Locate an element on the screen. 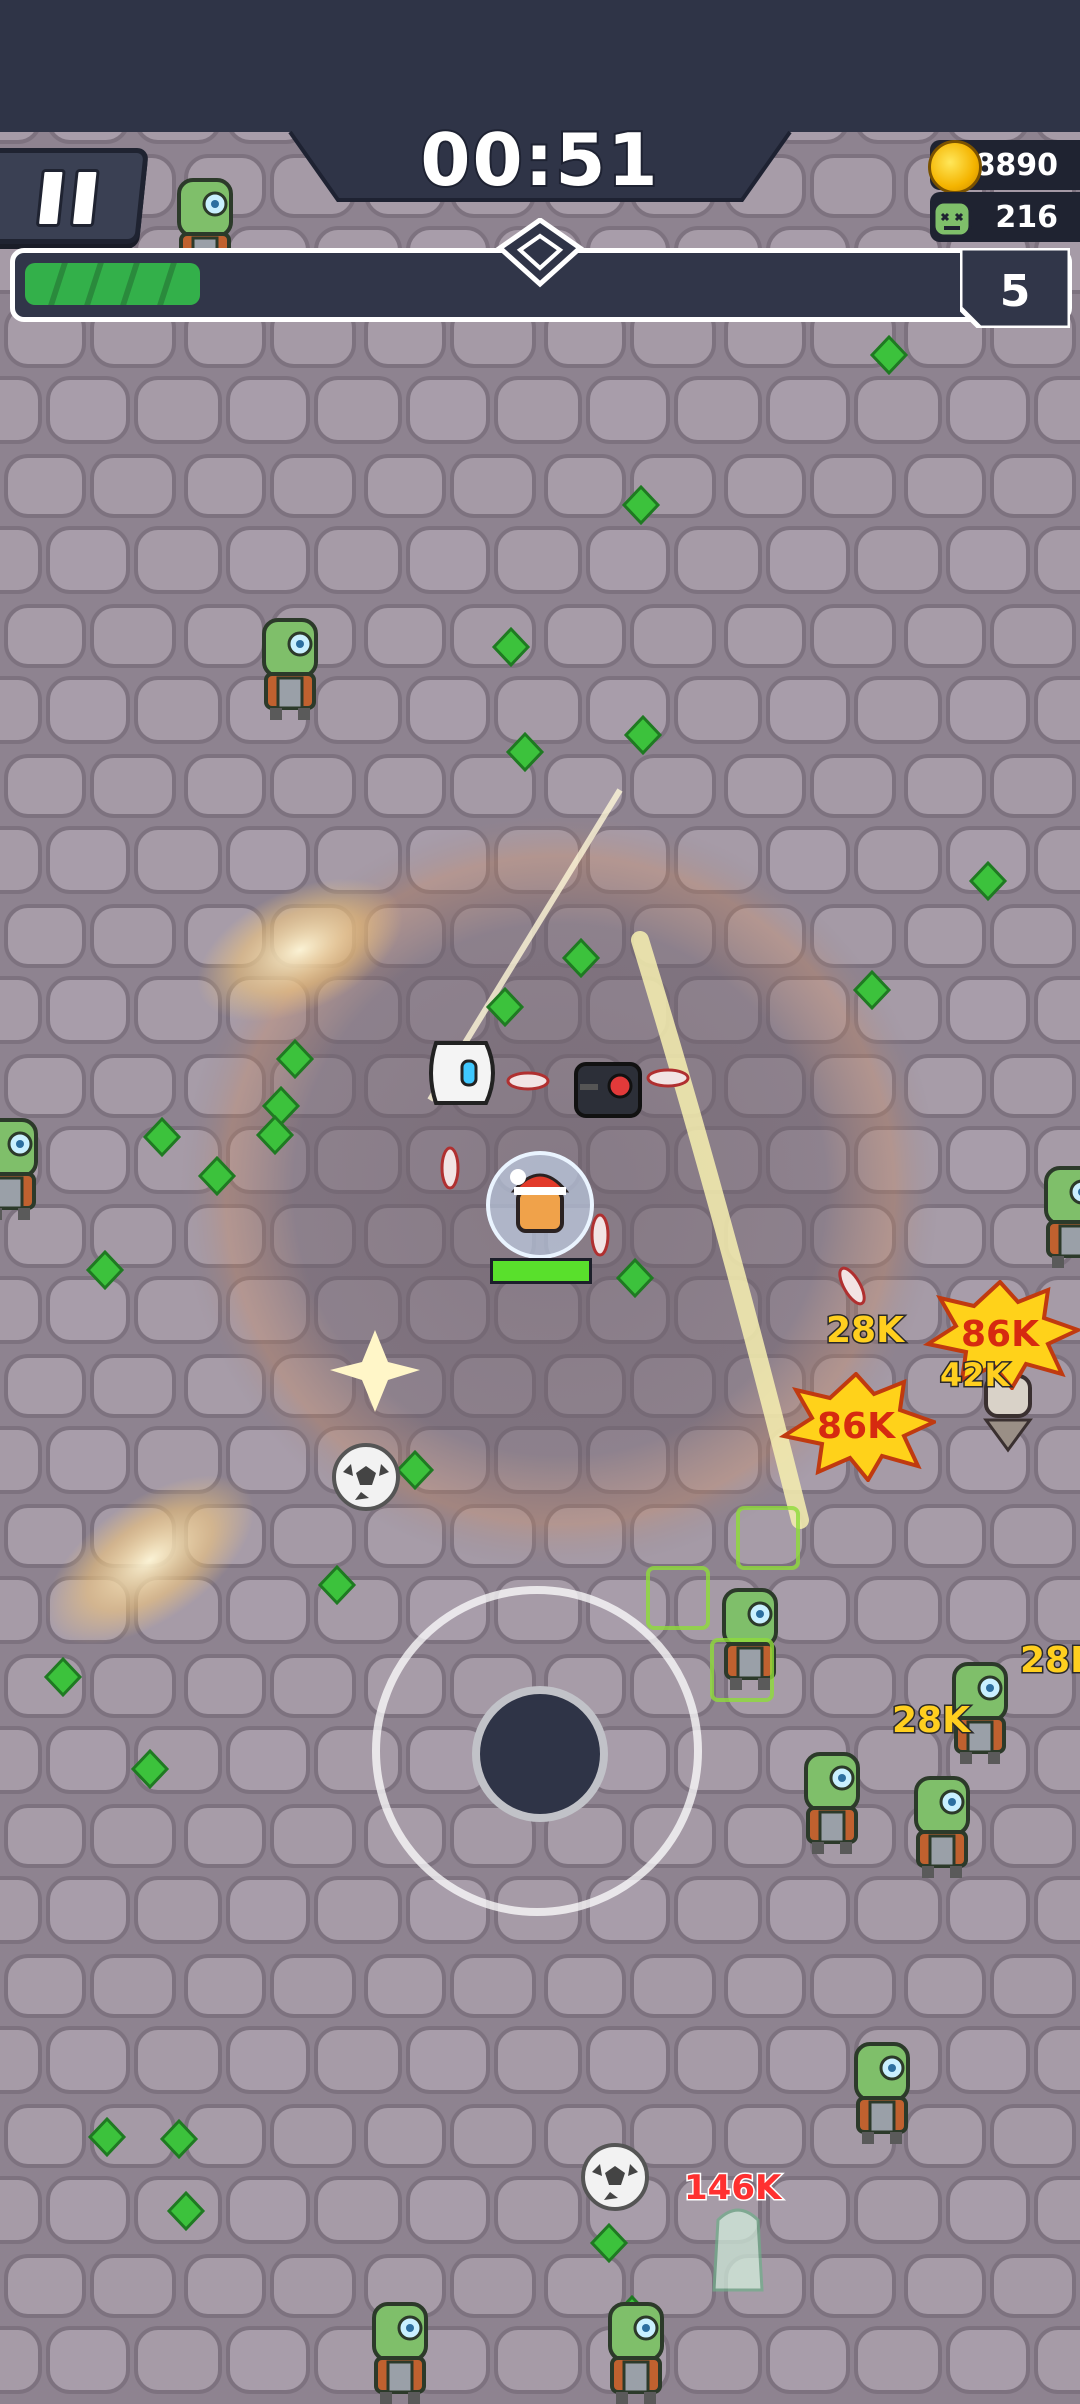  damage-number-critical: 146K is located at coordinates (732, 2188).